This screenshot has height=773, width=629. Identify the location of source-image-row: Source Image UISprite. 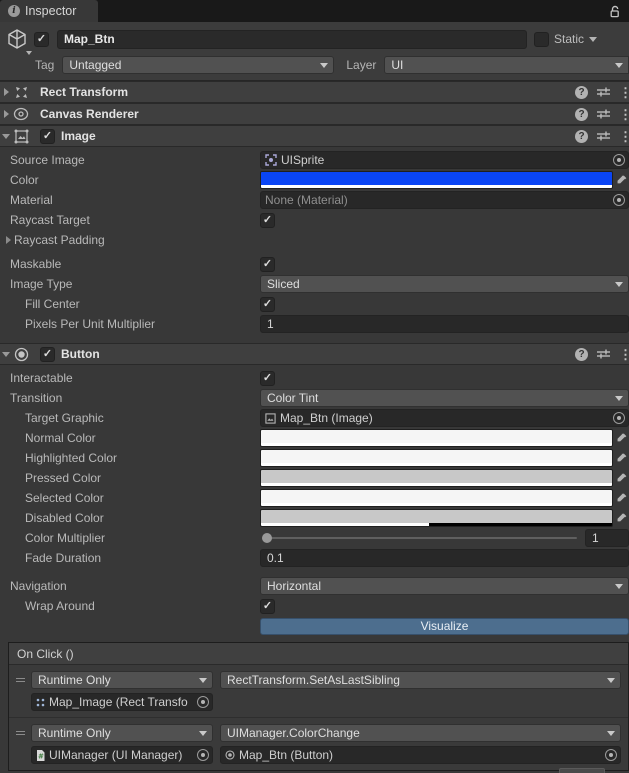
(314, 160).